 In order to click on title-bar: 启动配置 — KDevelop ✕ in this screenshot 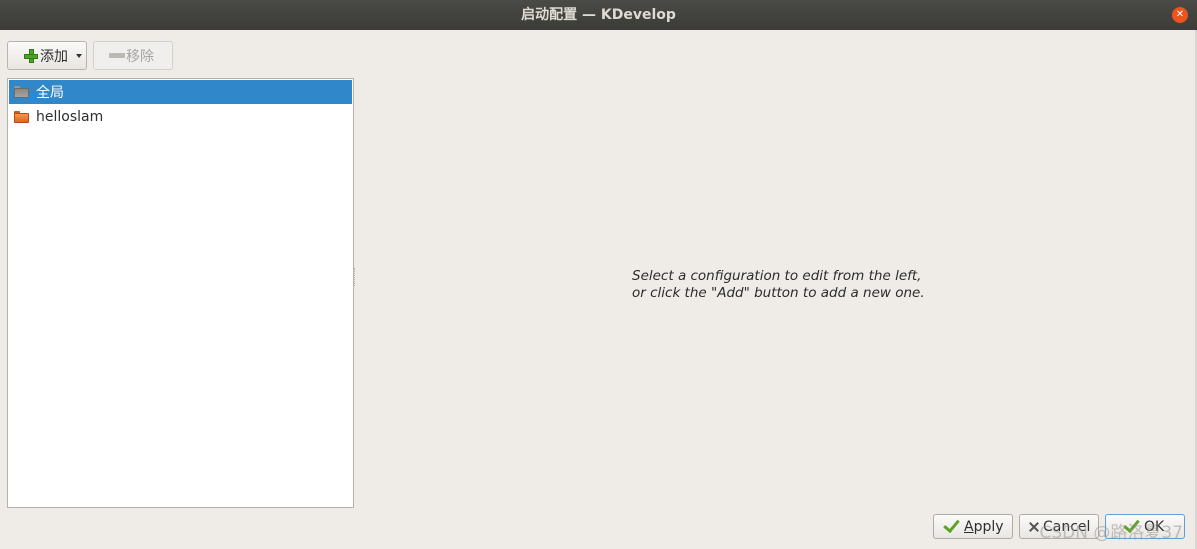, I will do `click(598, 15)`.